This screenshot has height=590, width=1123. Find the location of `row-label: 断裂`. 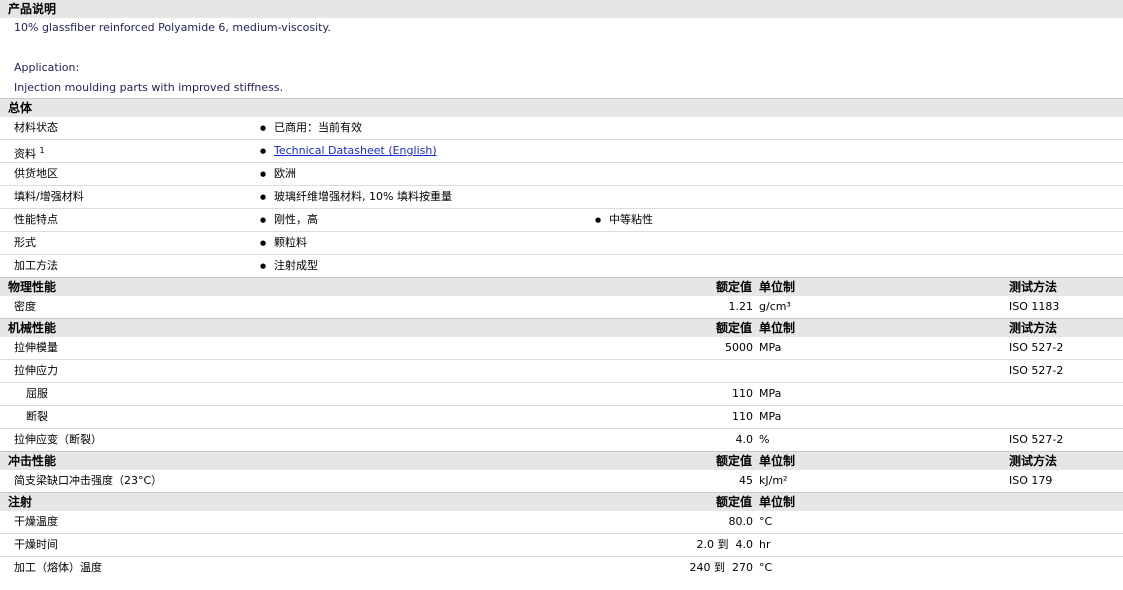

row-label: 断裂 is located at coordinates (37, 416).